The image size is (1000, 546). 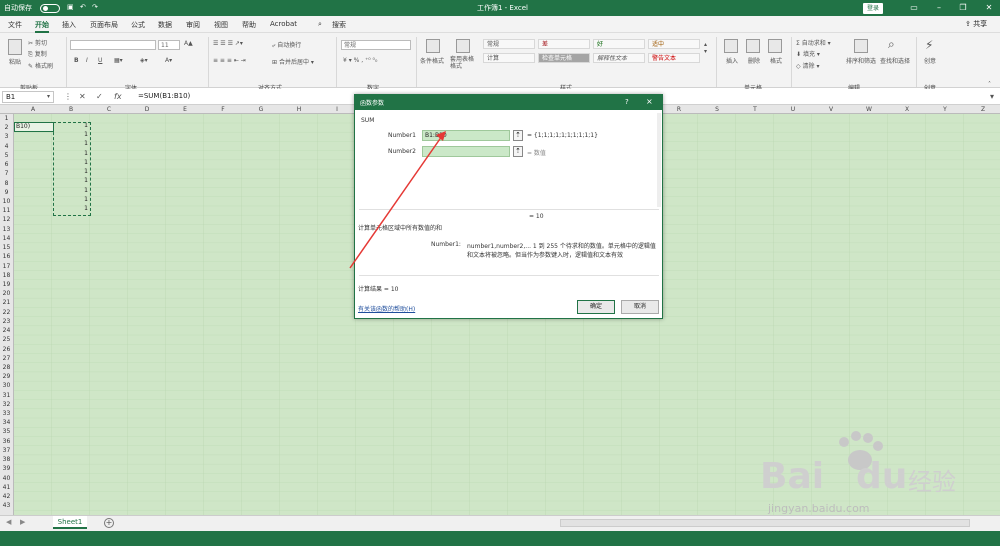 What do you see at coordinates (930, 60) in the screenshot?
I see `ideas-label: 创意` at bounding box center [930, 60].